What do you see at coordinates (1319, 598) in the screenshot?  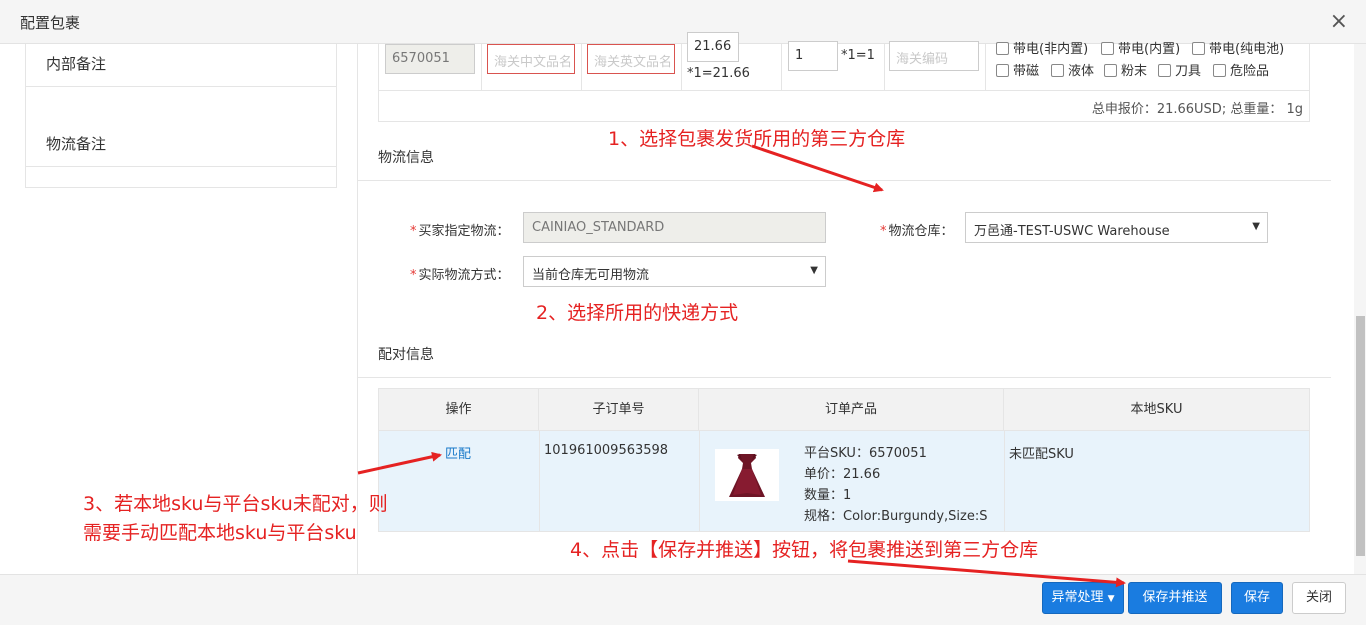 I see `close-button: 关闭` at bounding box center [1319, 598].